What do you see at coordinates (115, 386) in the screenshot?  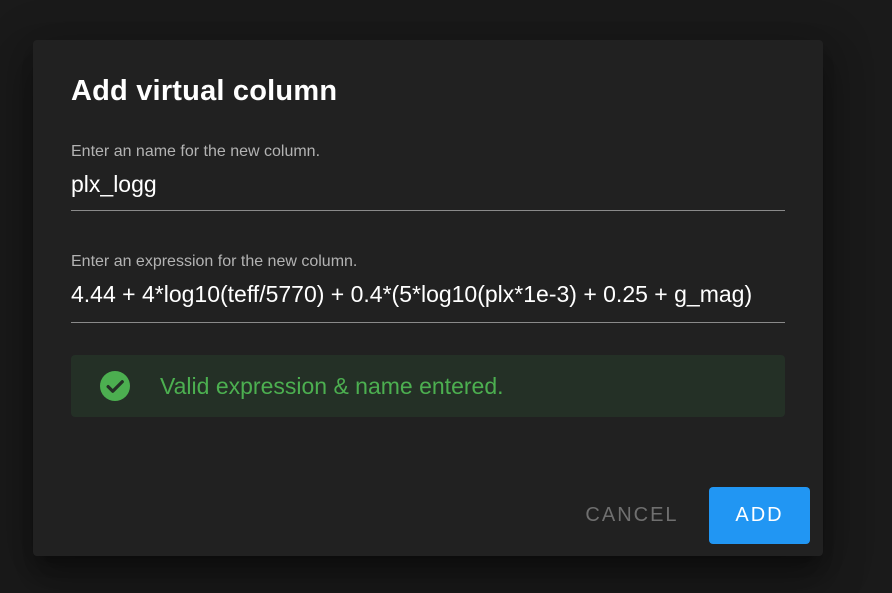 I see `check-circle-icon` at bounding box center [115, 386].